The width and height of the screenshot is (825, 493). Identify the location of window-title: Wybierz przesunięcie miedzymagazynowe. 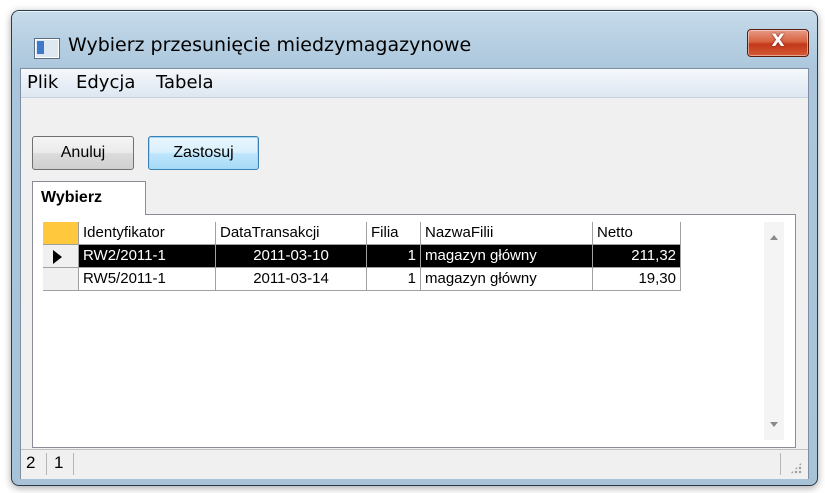
(270, 45).